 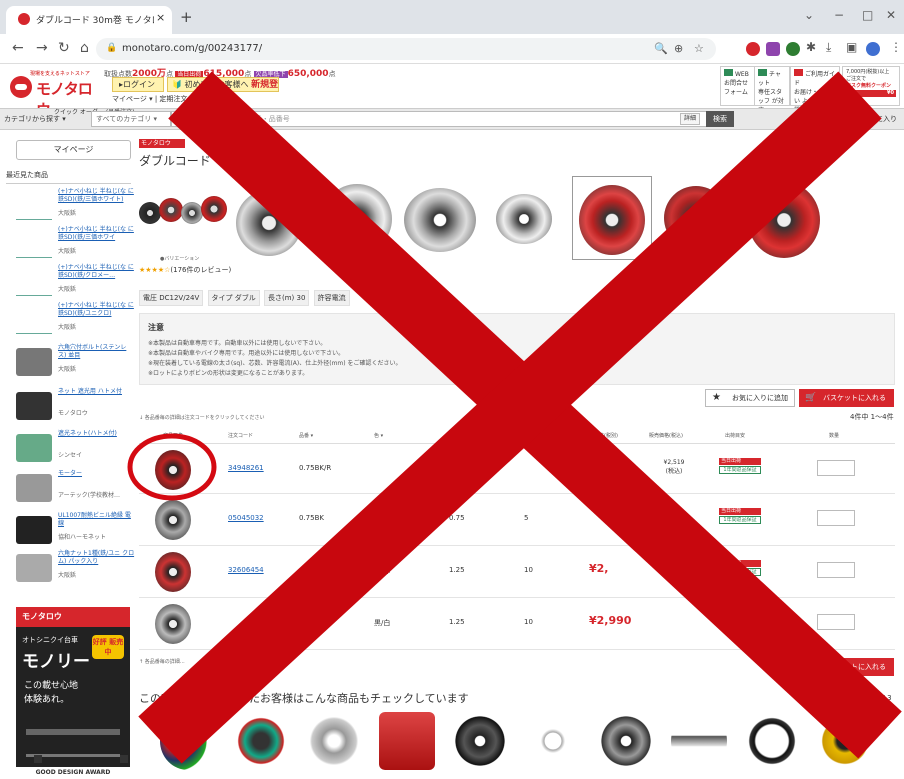 What do you see at coordinates (331, 298) in the screenshot?
I see `spec-current: 許容電流` at bounding box center [331, 298].